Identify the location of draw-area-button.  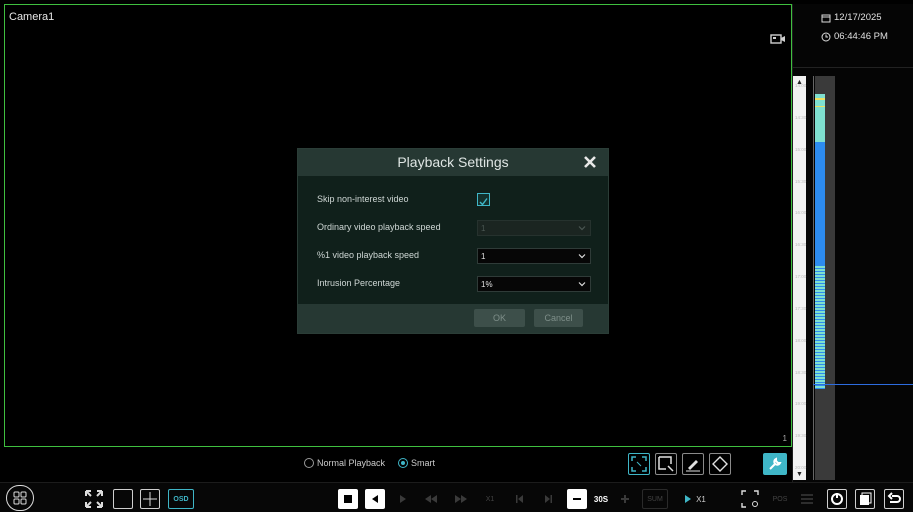
(666, 464).